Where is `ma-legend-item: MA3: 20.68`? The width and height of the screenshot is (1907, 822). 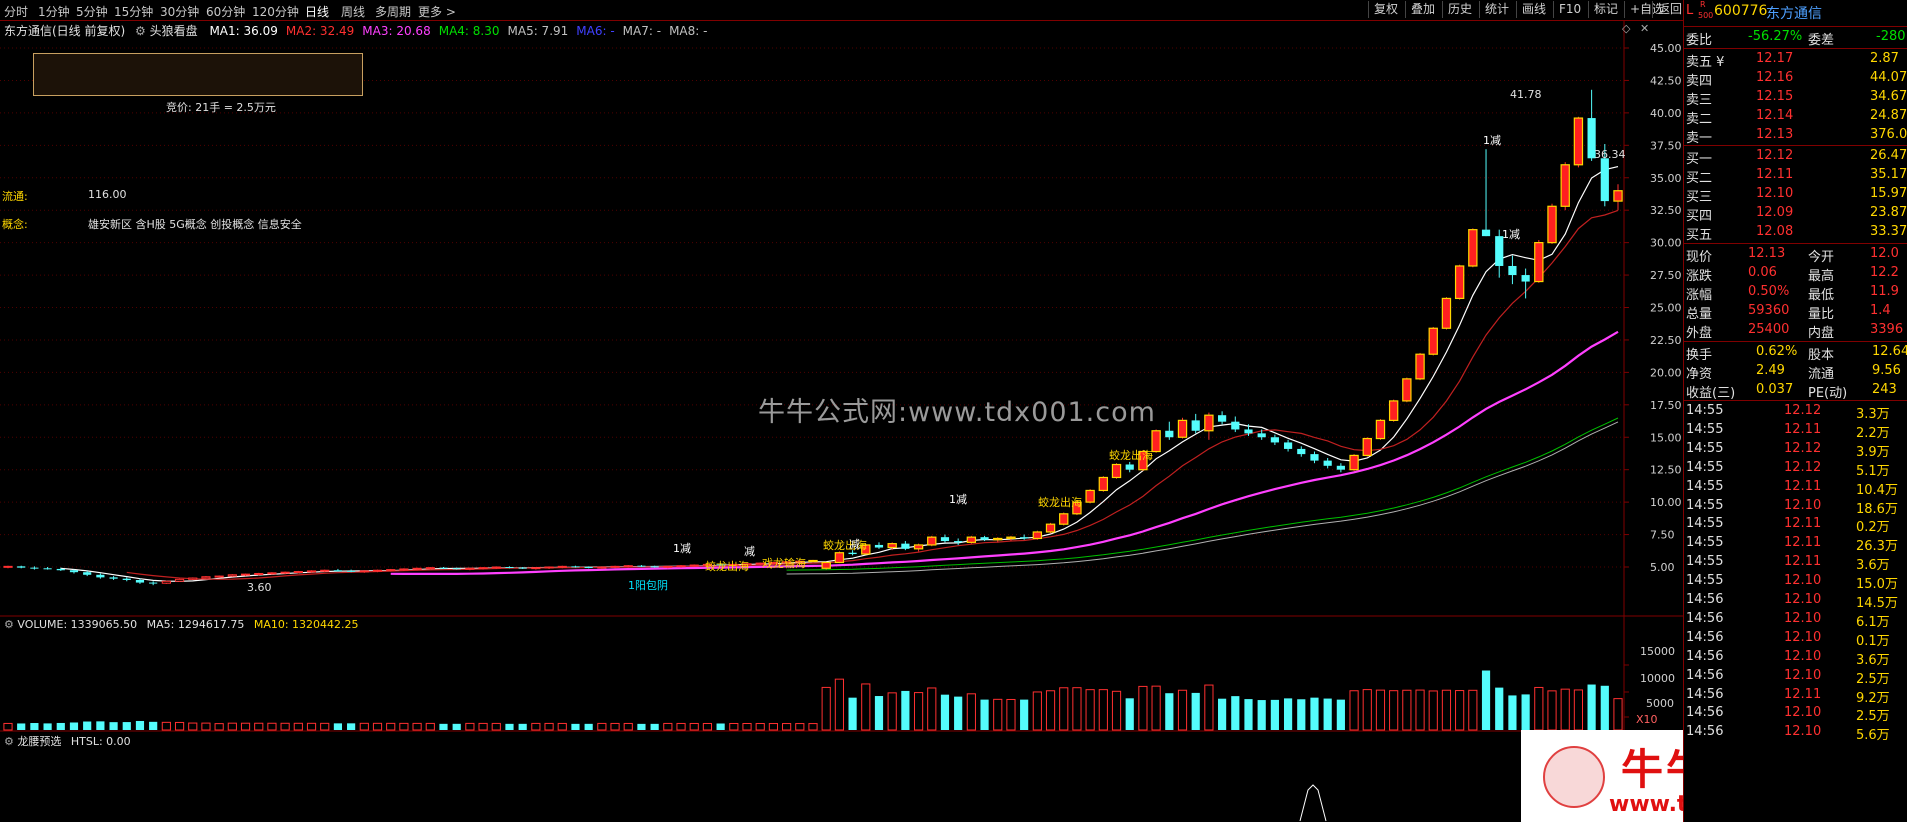
ma-legend-item: MA3: 20.68 is located at coordinates (396, 31).